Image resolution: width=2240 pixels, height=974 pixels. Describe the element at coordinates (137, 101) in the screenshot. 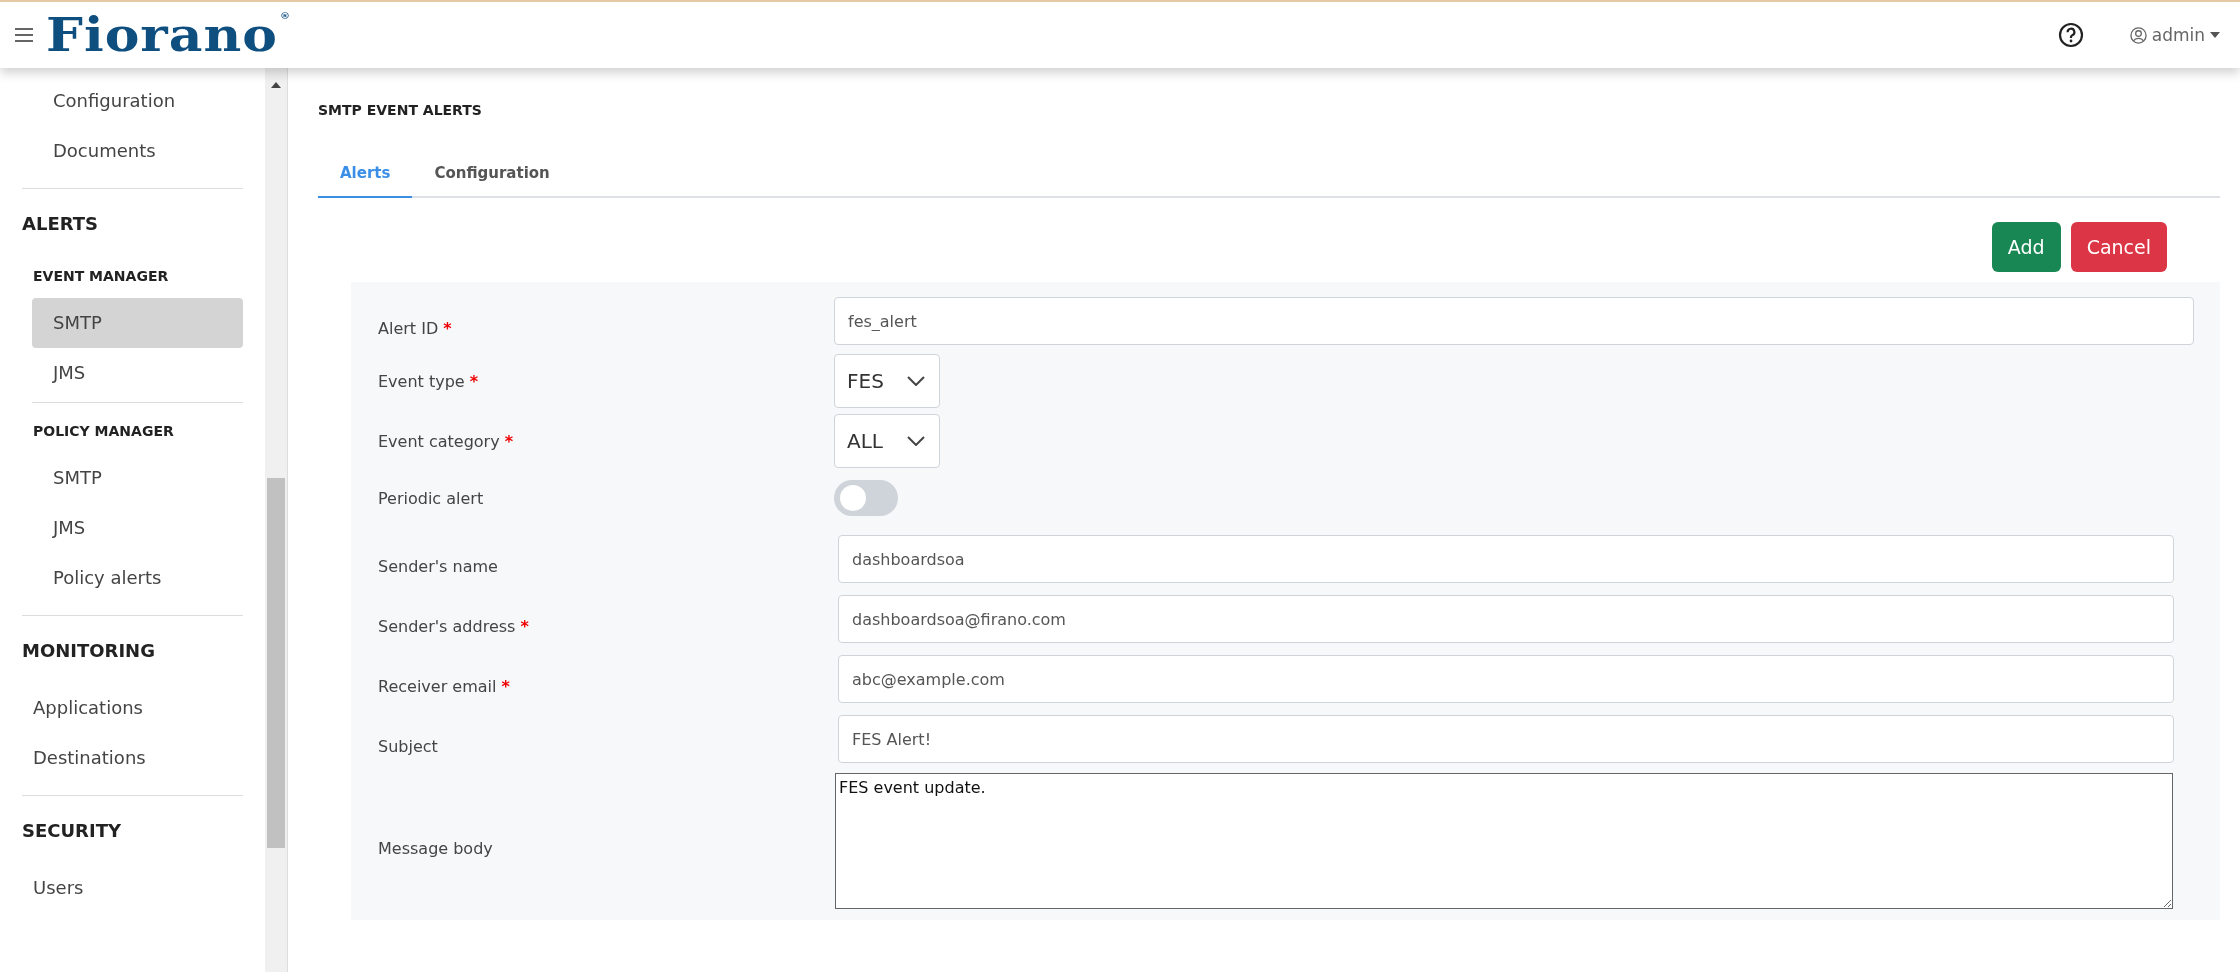

I see `sidebar-item: Configuration` at that location.